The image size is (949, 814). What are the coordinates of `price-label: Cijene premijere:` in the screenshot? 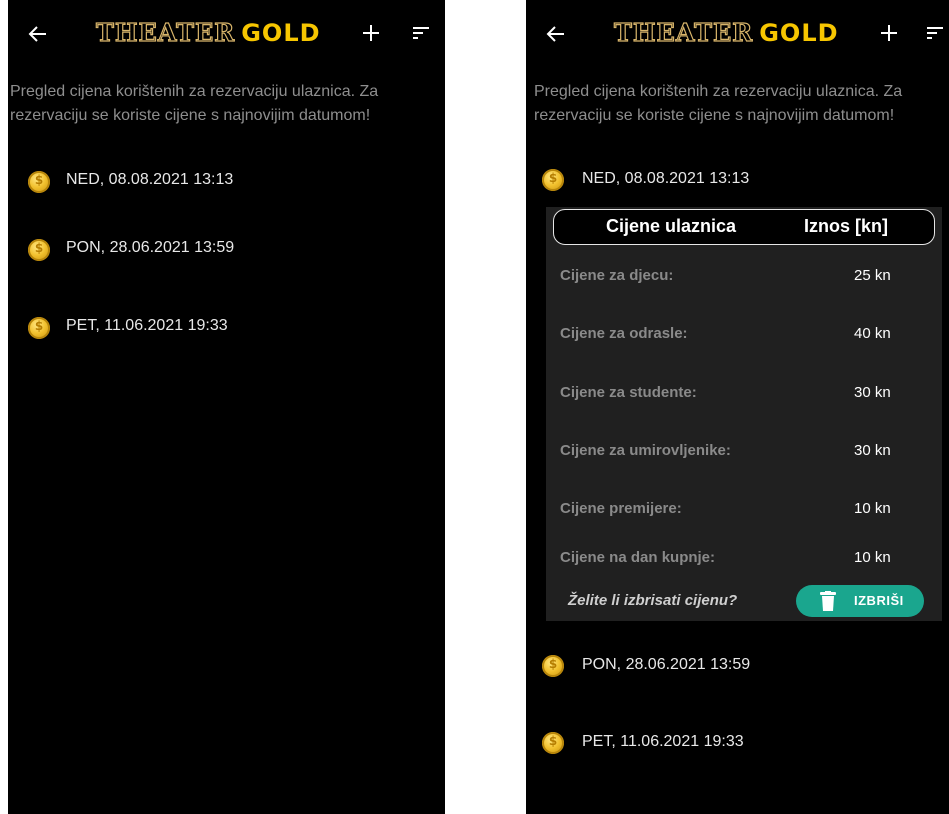 It's located at (621, 508).